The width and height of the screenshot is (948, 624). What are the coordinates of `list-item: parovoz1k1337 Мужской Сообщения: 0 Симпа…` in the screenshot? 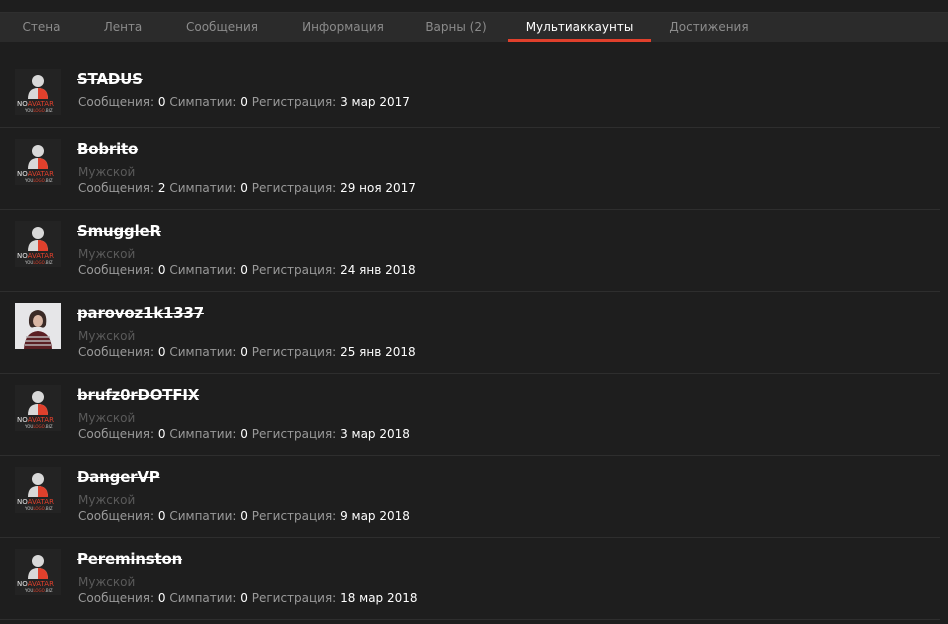 It's located at (470, 333).